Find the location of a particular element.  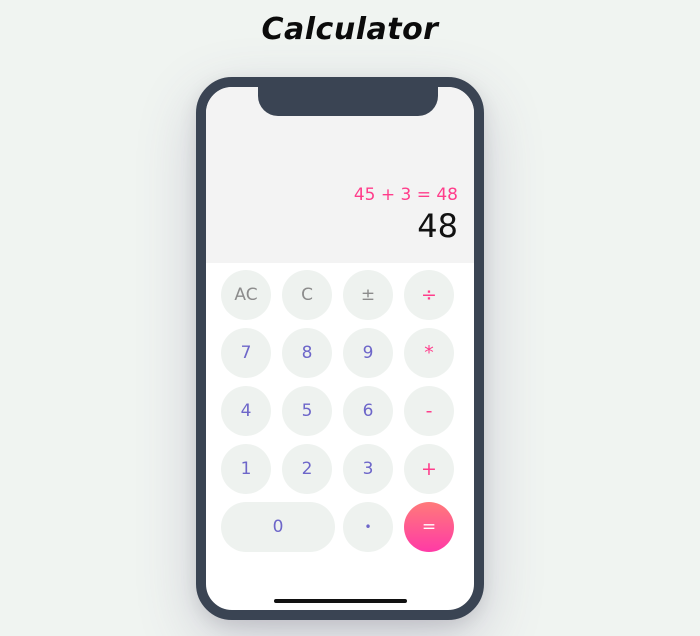

equals-button: = is located at coordinates (429, 527).